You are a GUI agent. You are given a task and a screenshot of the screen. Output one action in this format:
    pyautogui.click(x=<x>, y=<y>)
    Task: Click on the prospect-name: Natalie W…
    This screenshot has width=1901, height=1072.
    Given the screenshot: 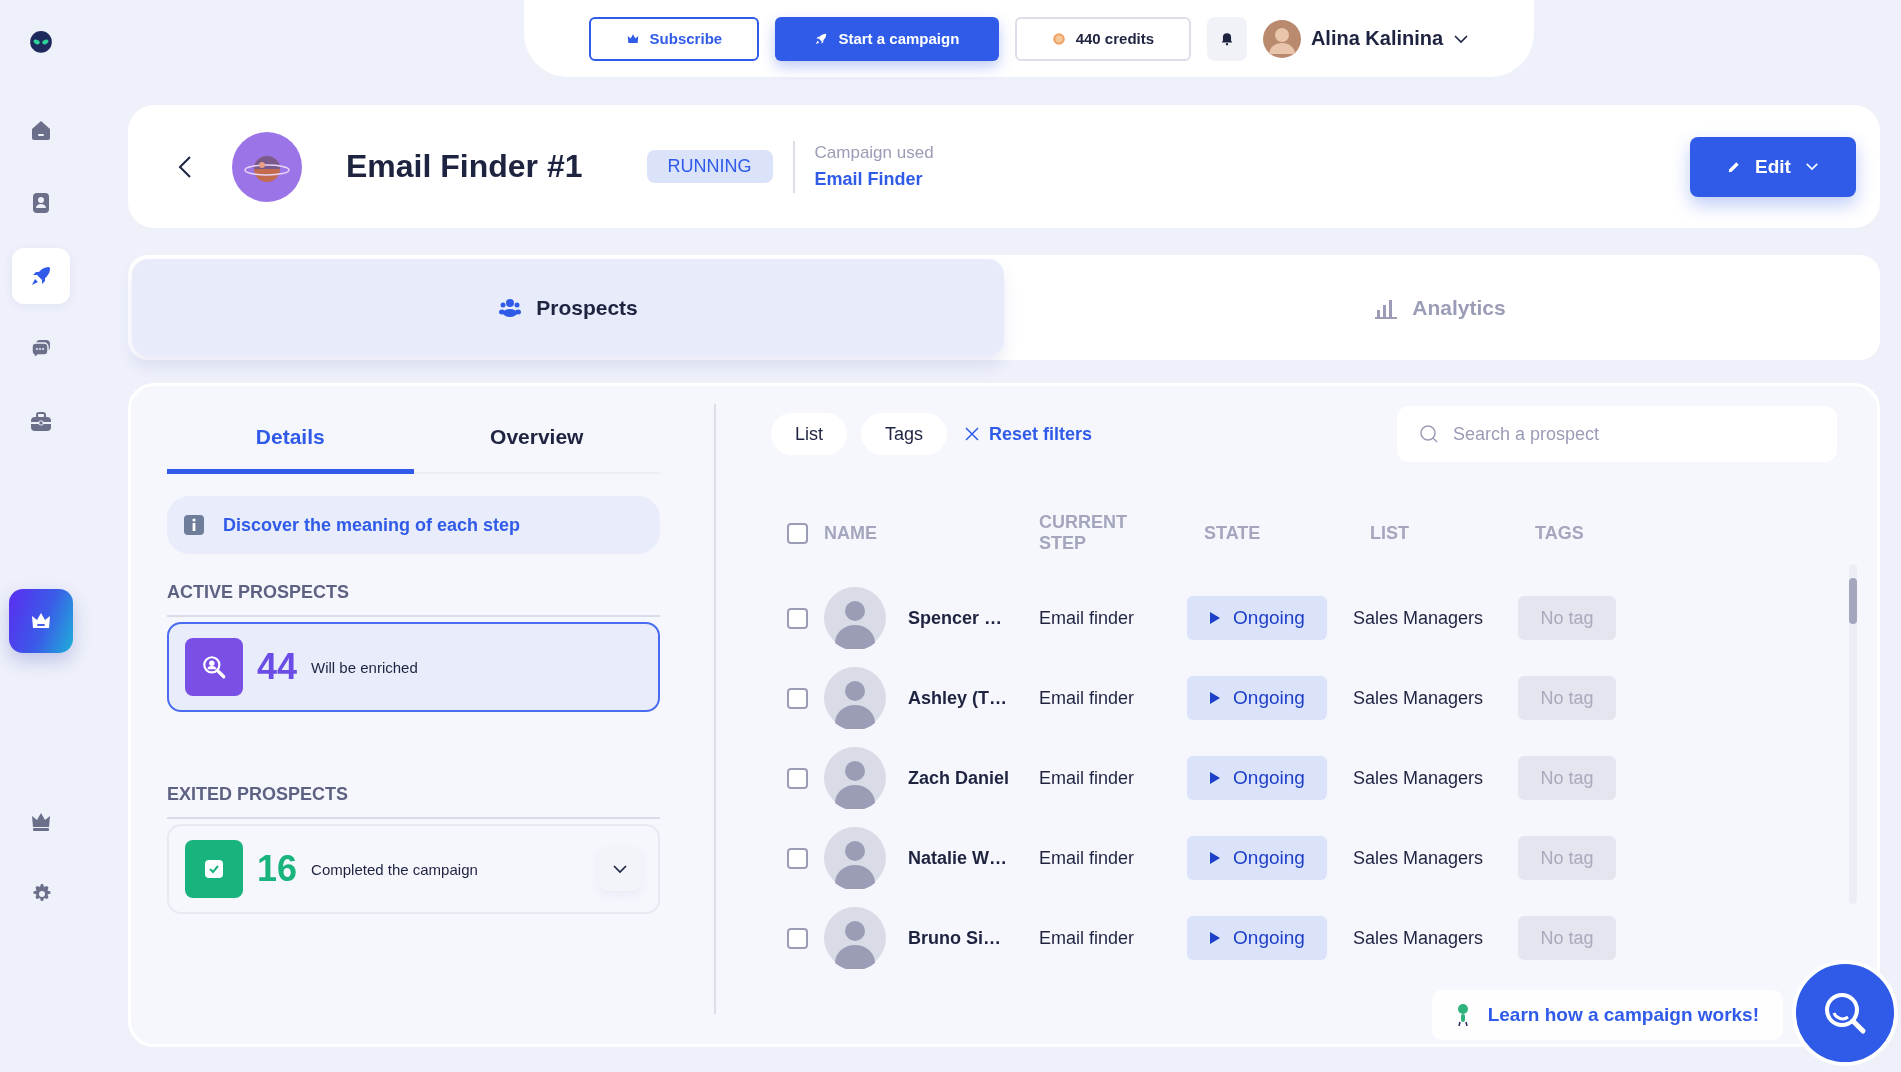 What is the action you would take?
    pyautogui.click(x=958, y=858)
    